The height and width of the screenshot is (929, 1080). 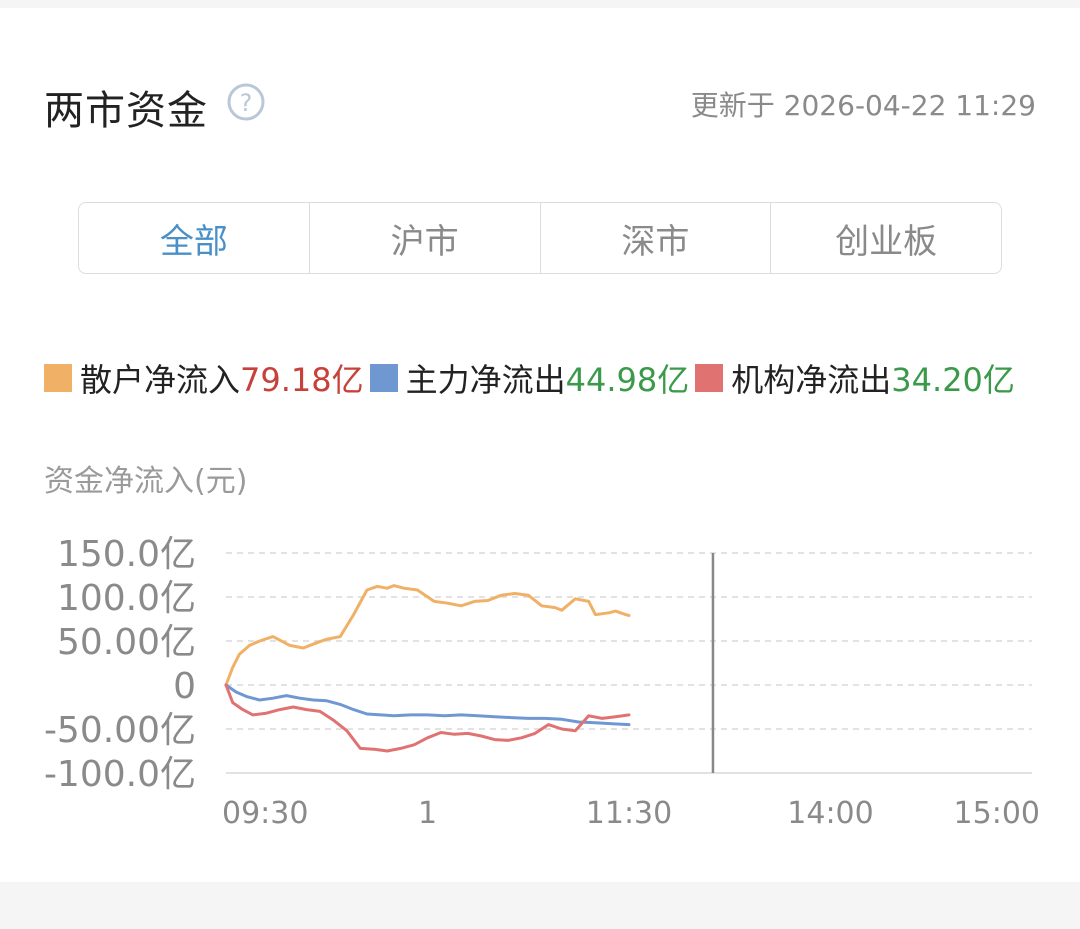 I want to click on legend-label-main: 主力净流出, so click(x=485, y=380).